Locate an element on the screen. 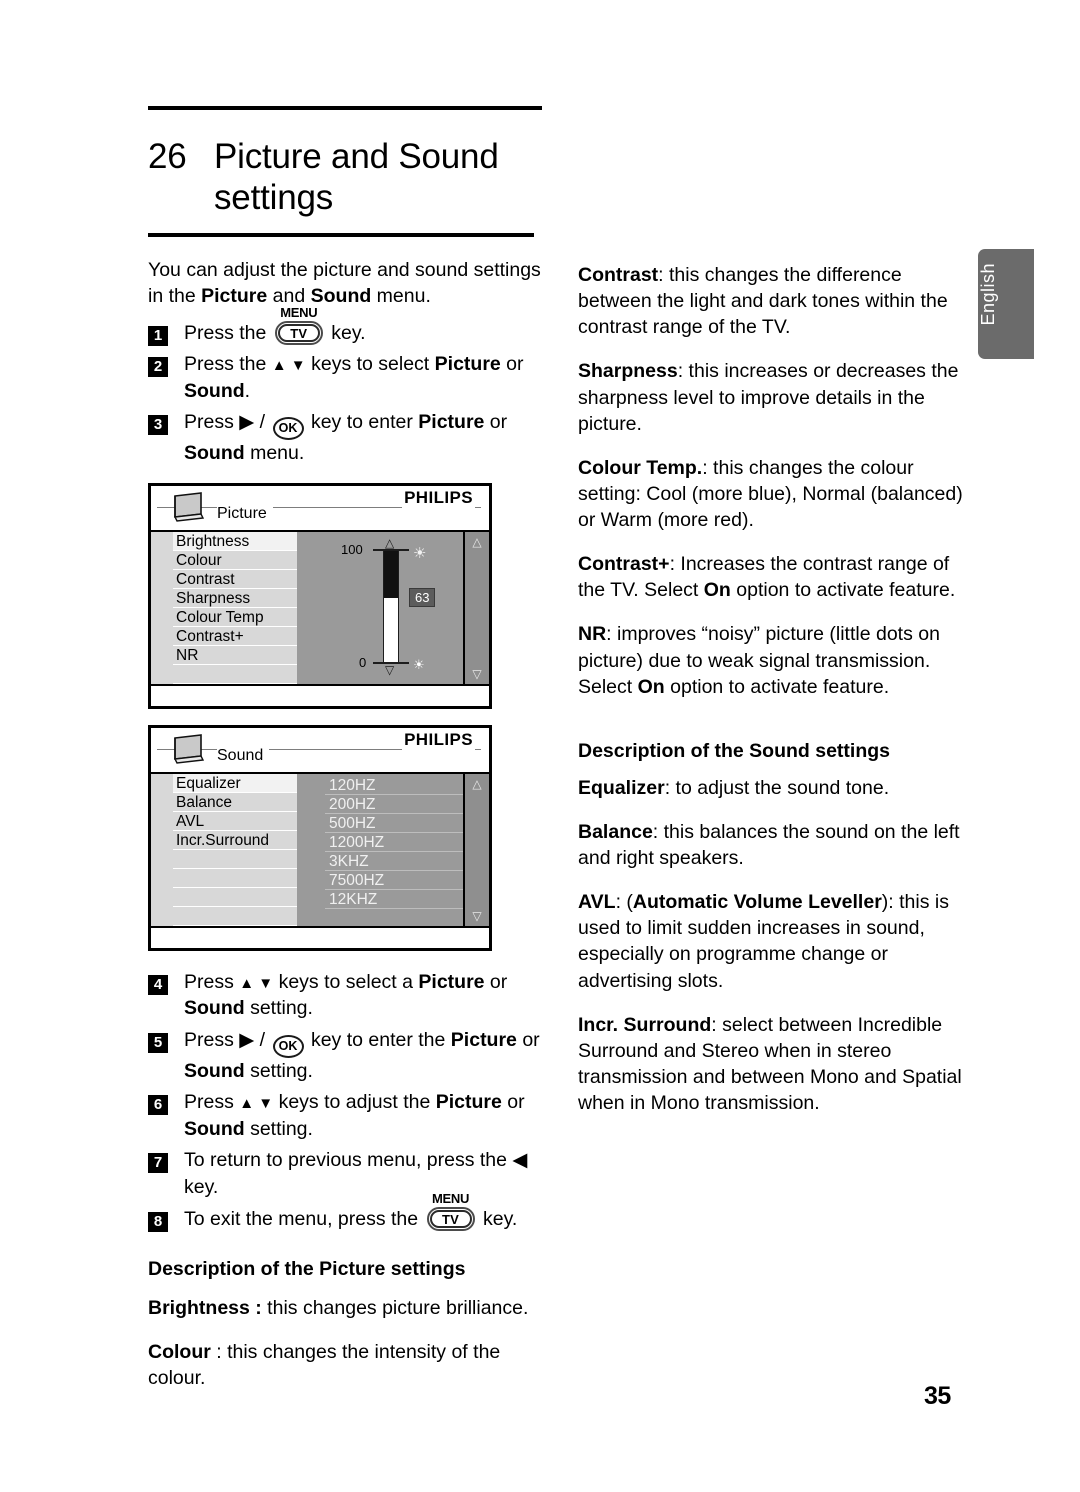 The image size is (1080, 1492). slider-min-label: 0 is located at coordinates (363, 662).